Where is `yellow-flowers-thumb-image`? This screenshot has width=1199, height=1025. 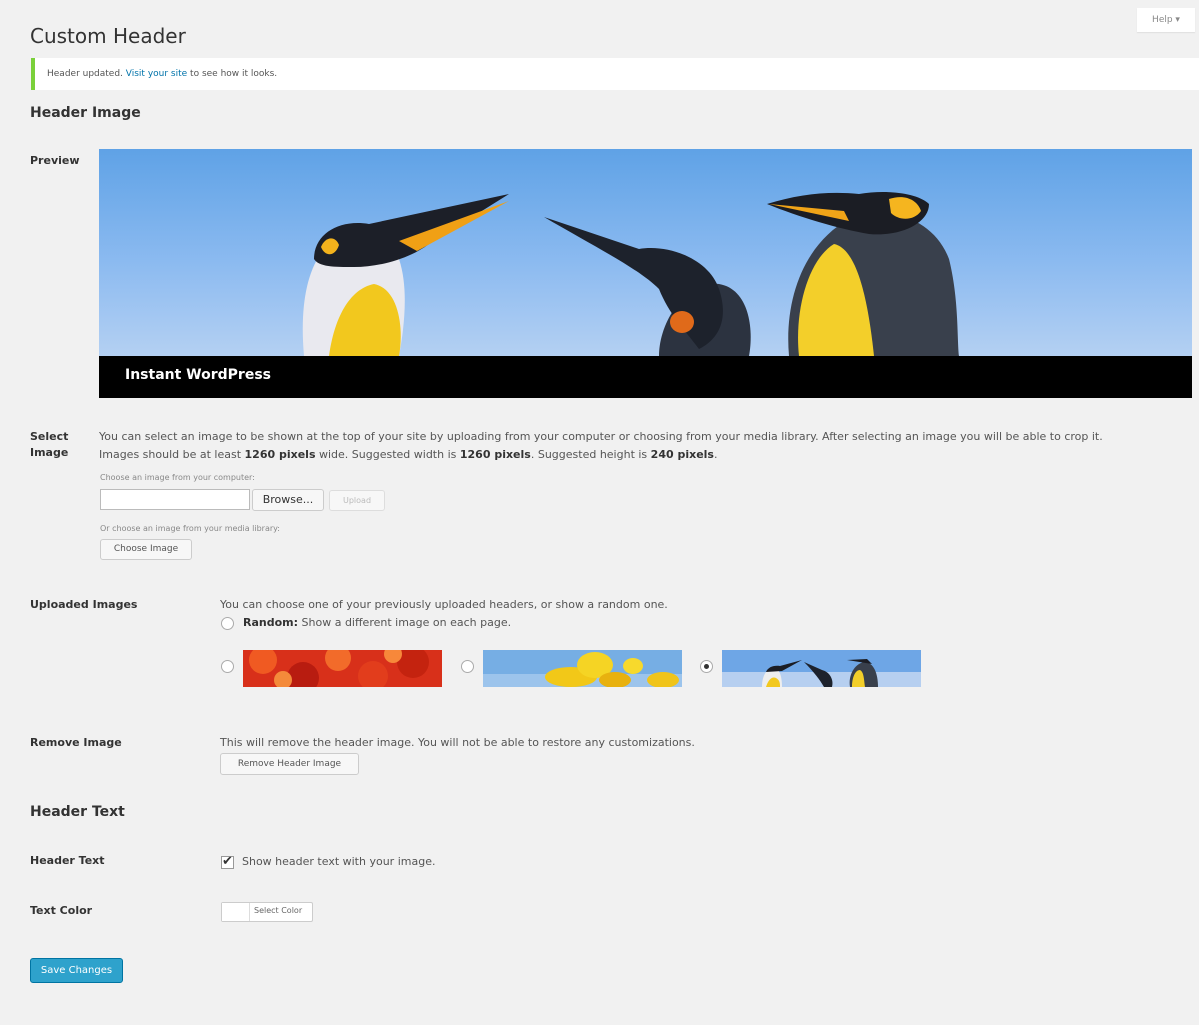
yellow-flowers-thumb-image is located at coordinates (582, 668).